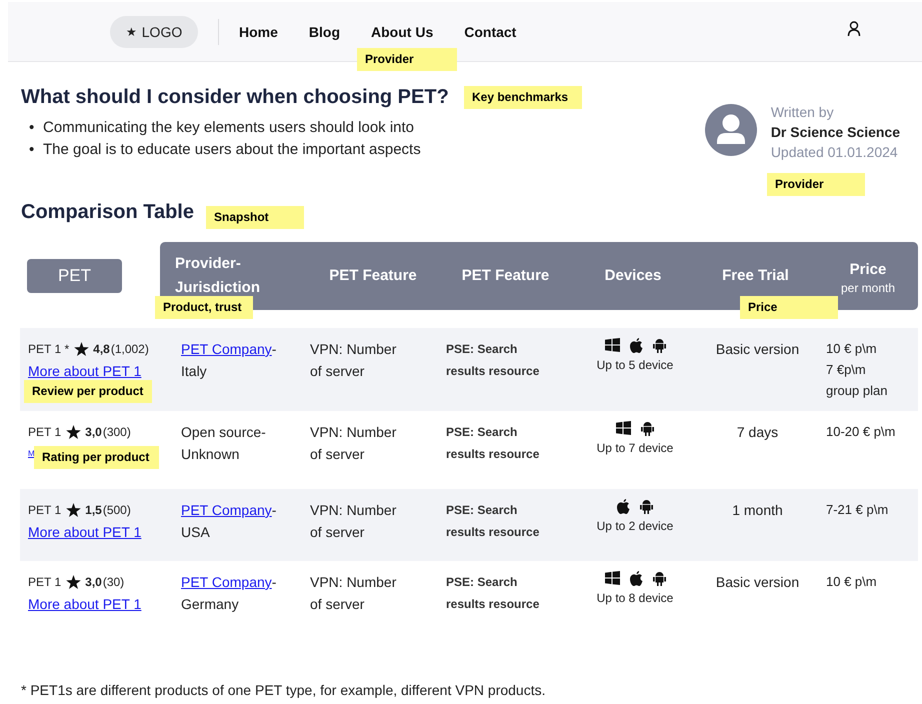 The image size is (922, 704). Describe the element at coordinates (854, 28) in the screenshot. I see `user-icon` at that location.